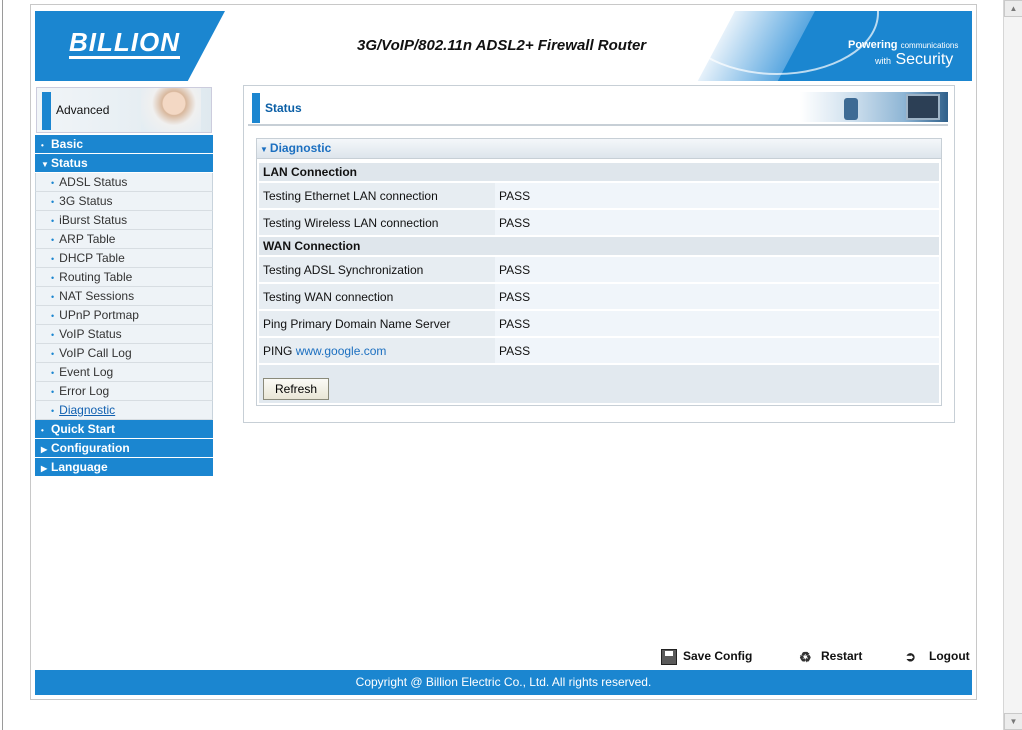 The width and height of the screenshot is (1022, 730). What do you see at coordinates (874, 107) in the screenshot?
I see `office-banner-image` at bounding box center [874, 107].